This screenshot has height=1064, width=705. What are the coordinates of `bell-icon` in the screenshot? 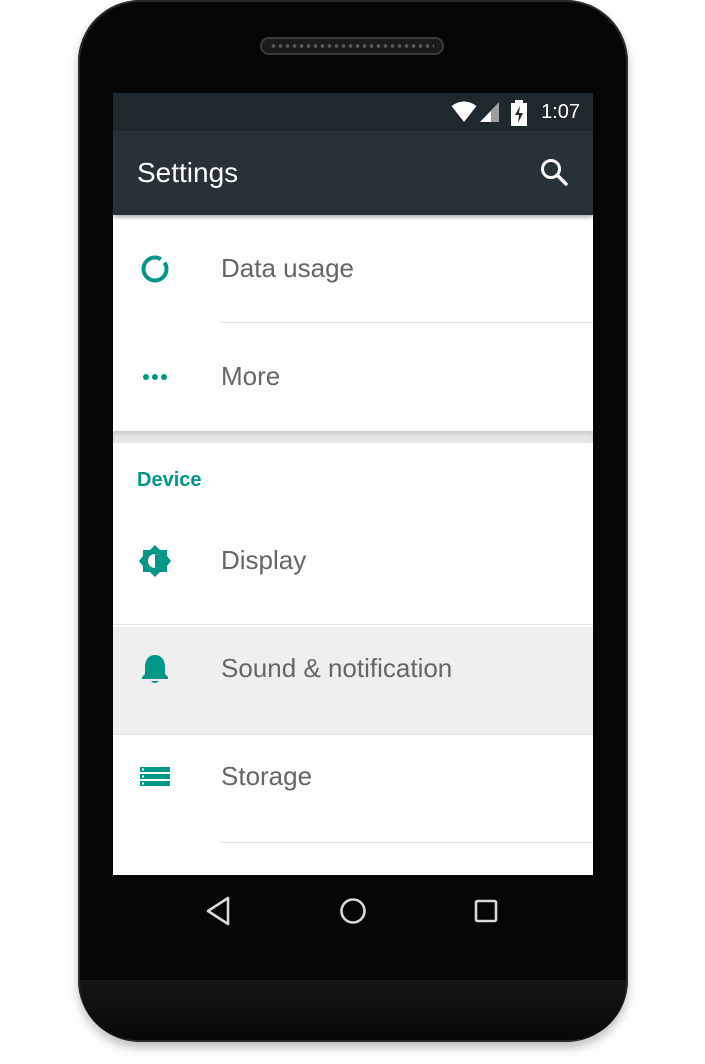 It's located at (155, 669).